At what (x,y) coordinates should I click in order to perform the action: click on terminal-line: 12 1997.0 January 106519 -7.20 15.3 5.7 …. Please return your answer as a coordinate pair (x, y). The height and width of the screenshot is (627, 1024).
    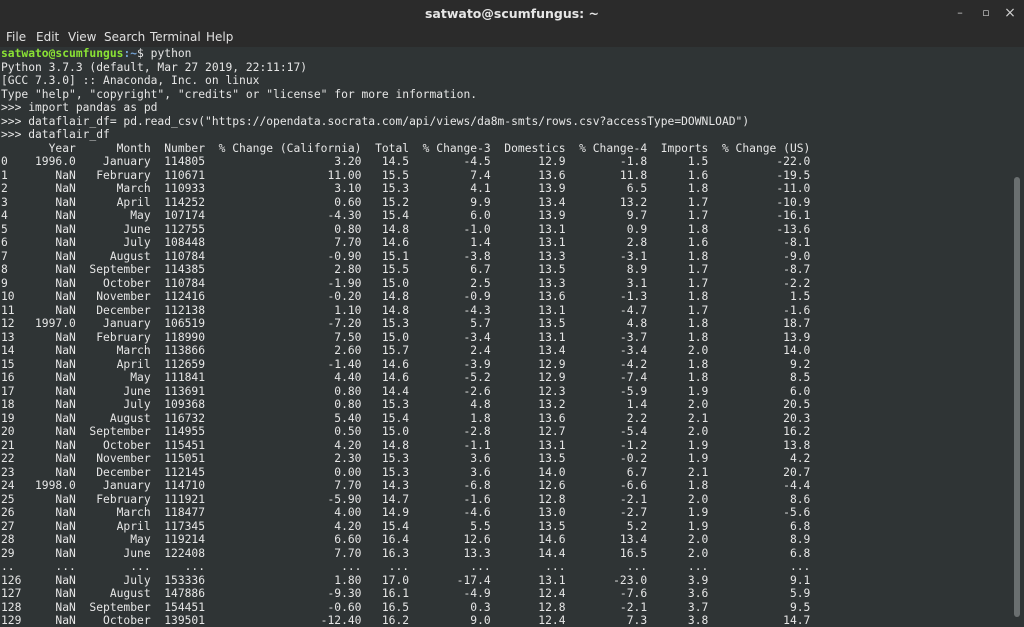
    Looking at the image, I should click on (406, 323).